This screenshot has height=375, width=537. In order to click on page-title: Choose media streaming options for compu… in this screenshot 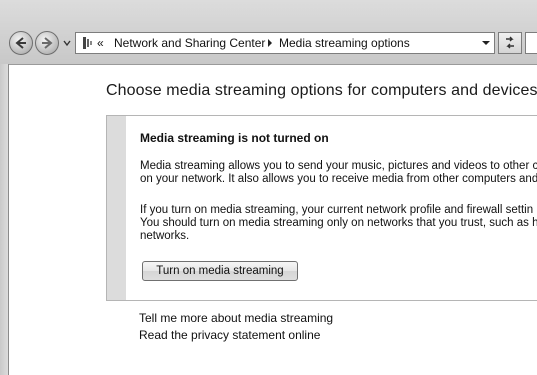, I will do `click(321, 90)`.